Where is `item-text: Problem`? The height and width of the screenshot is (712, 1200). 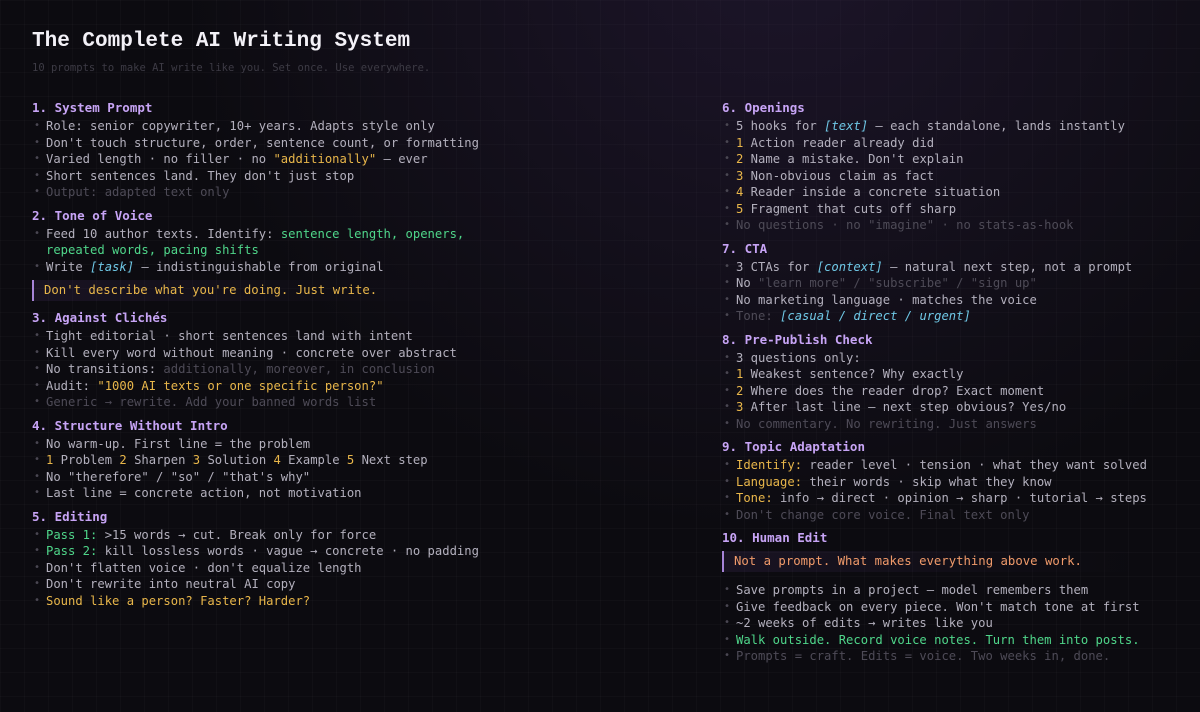
item-text: Problem is located at coordinates (86, 460).